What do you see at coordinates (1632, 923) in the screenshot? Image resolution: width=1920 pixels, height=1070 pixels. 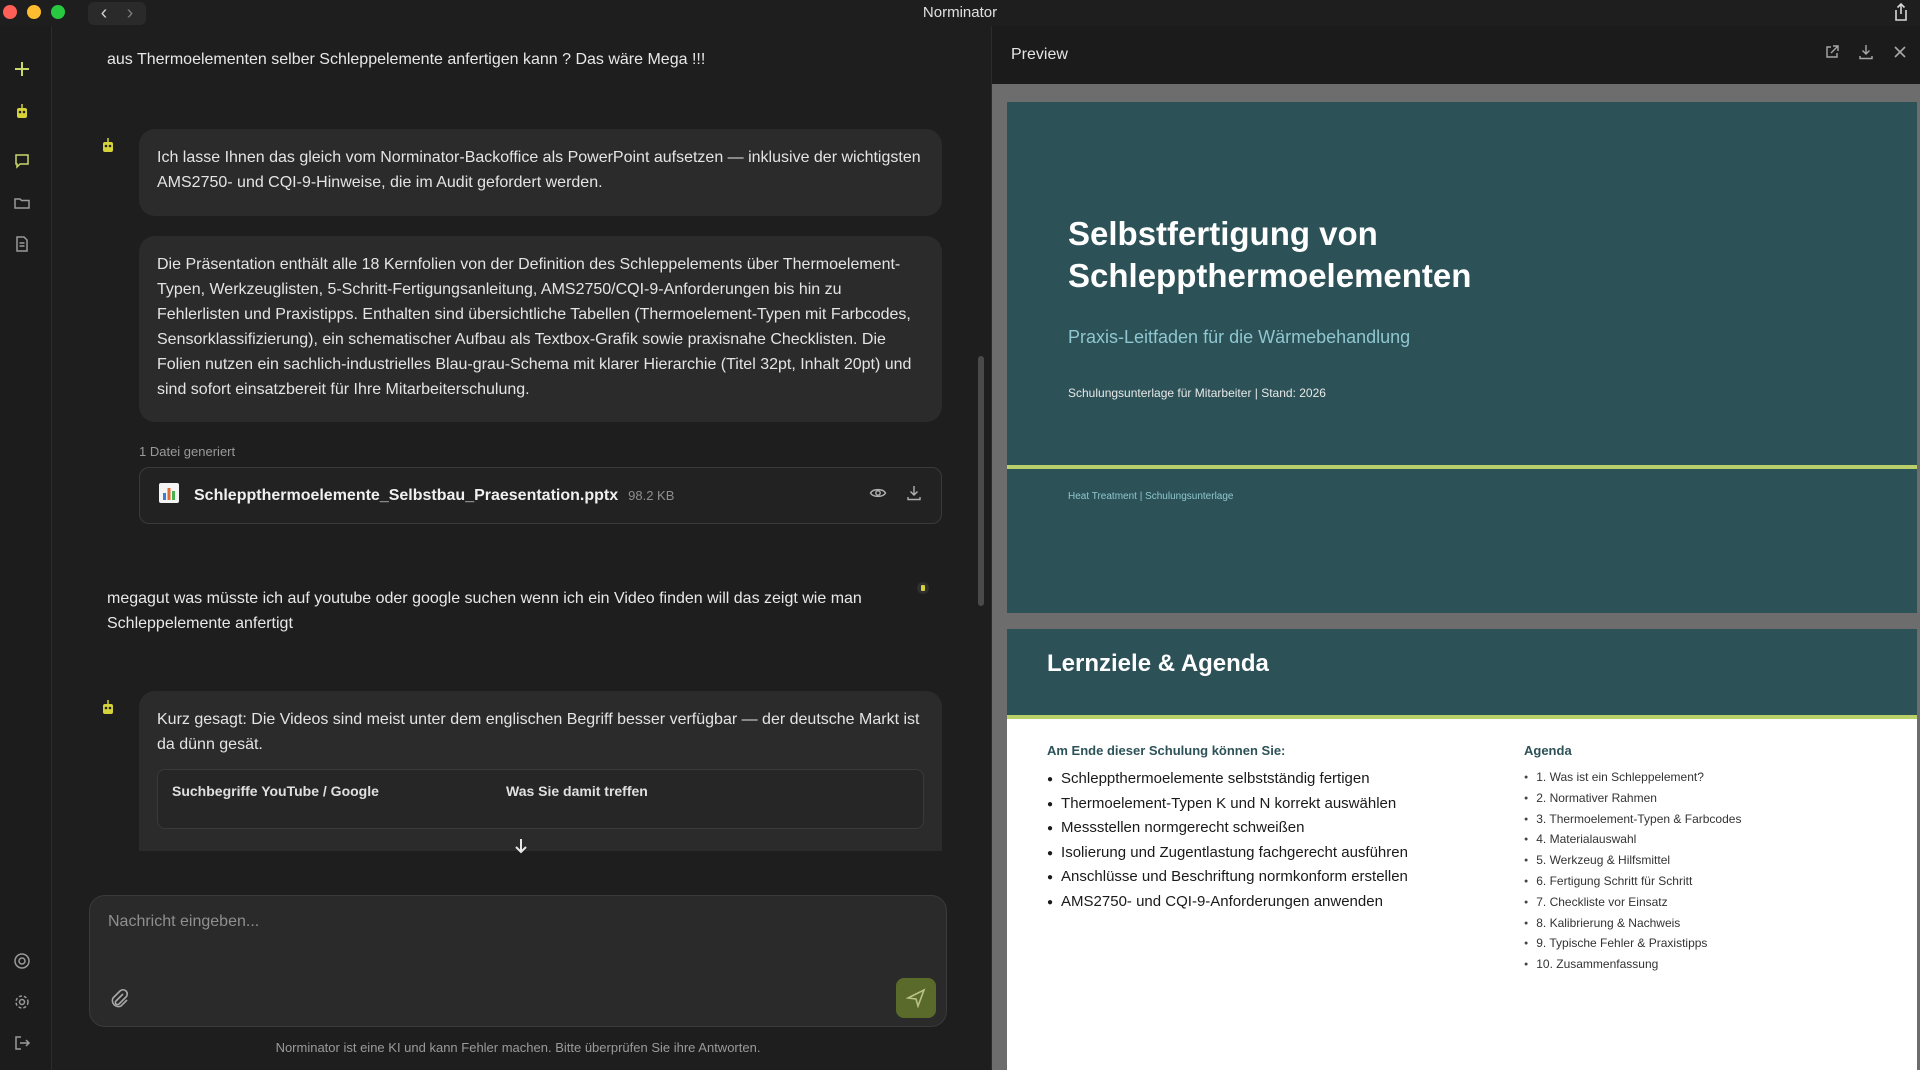 I see `list-item: 8. Kalibrierung & Nachweis` at bounding box center [1632, 923].